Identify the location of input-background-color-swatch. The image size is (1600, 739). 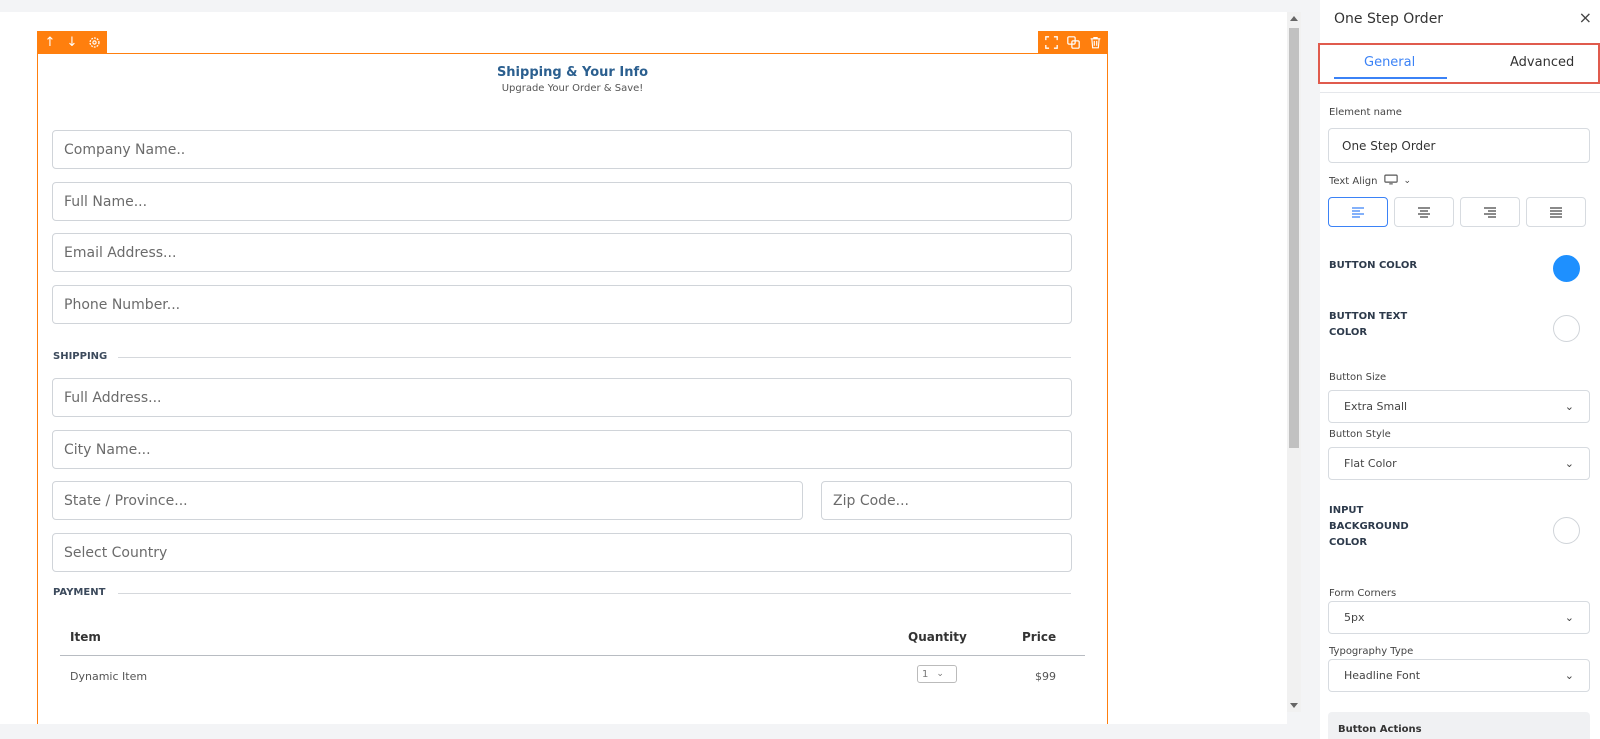
(1566, 530).